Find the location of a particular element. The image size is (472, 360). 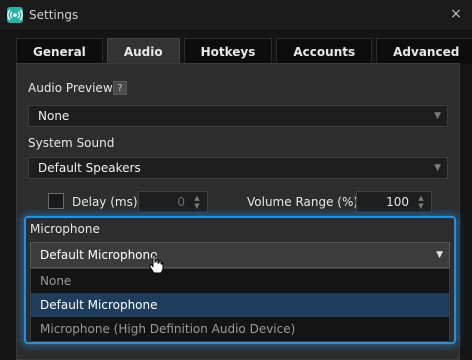

close-icon: × is located at coordinates (456, 14).